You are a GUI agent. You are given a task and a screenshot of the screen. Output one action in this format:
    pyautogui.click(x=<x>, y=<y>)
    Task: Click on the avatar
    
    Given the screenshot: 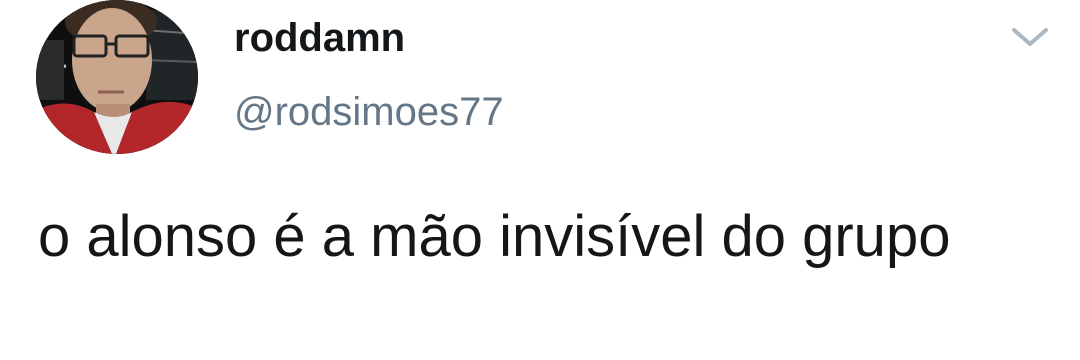 What is the action you would take?
    pyautogui.click(x=117, y=77)
    